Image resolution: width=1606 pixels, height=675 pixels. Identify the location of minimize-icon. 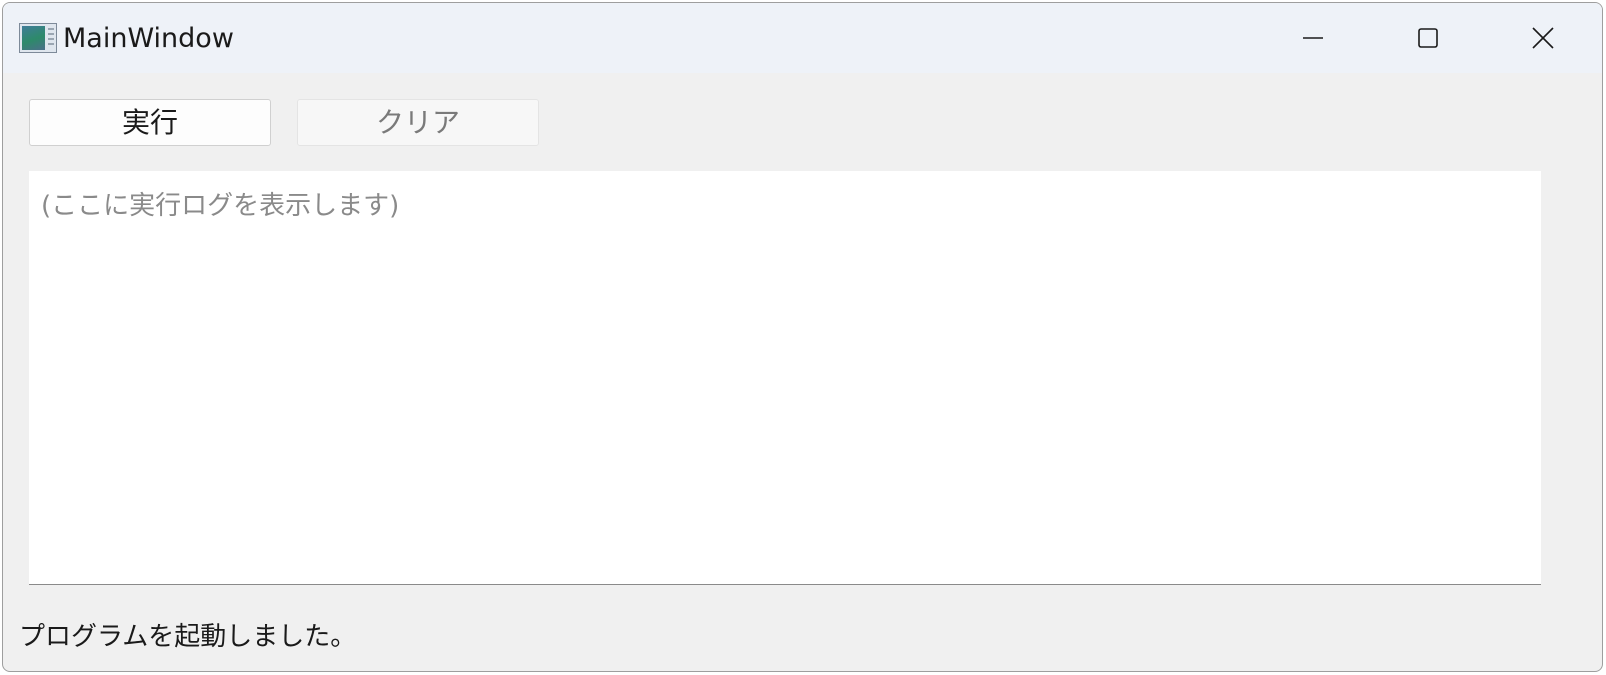
(1313, 38).